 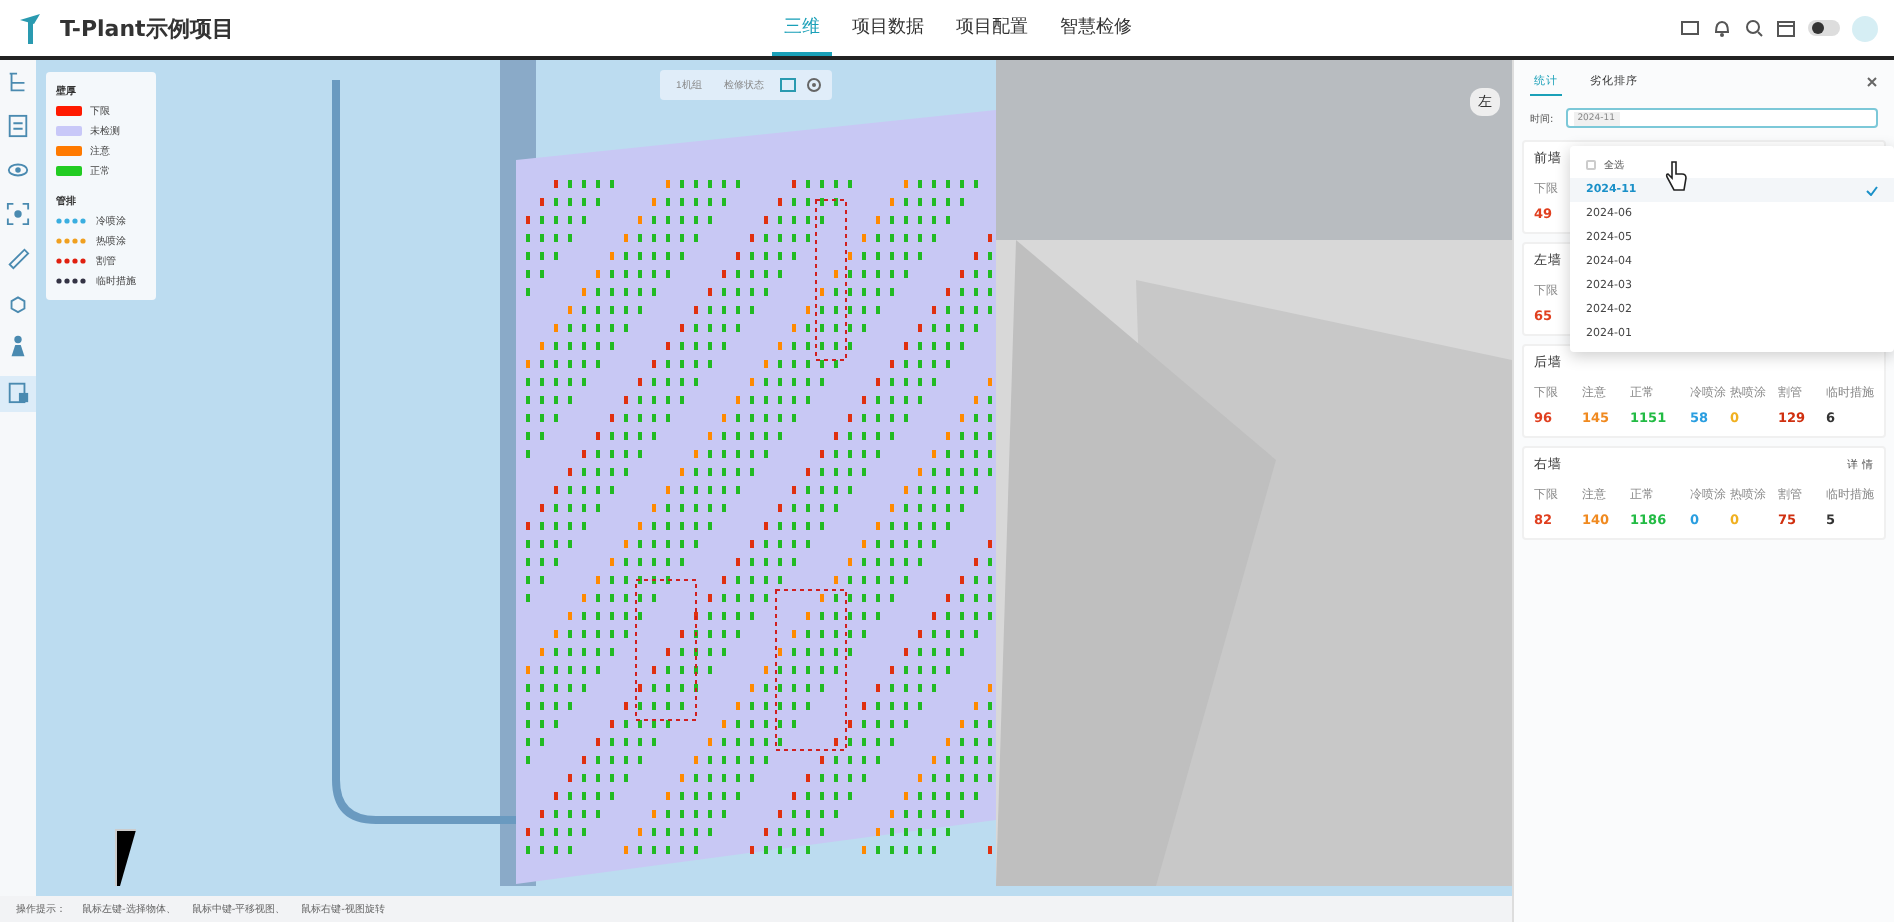 I want to click on person-icon, so click(x=18, y=346).